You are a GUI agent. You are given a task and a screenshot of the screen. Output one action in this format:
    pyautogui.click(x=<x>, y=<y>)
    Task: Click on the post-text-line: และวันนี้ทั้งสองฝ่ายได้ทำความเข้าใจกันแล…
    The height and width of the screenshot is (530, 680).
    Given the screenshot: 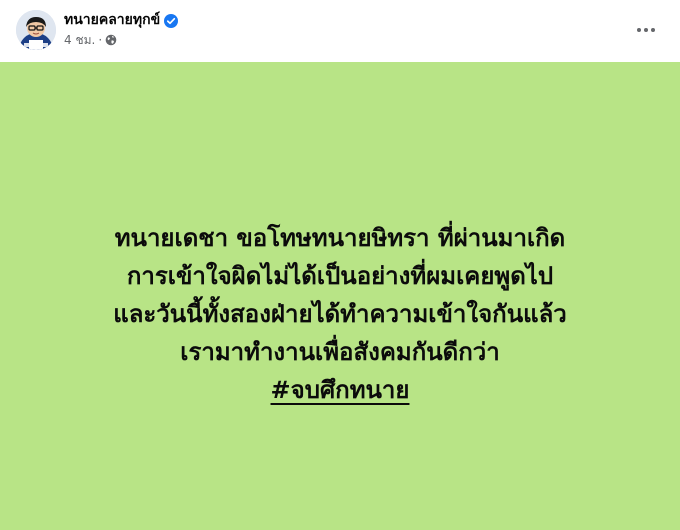 What is the action you would take?
    pyautogui.click(x=340, y=314)
    